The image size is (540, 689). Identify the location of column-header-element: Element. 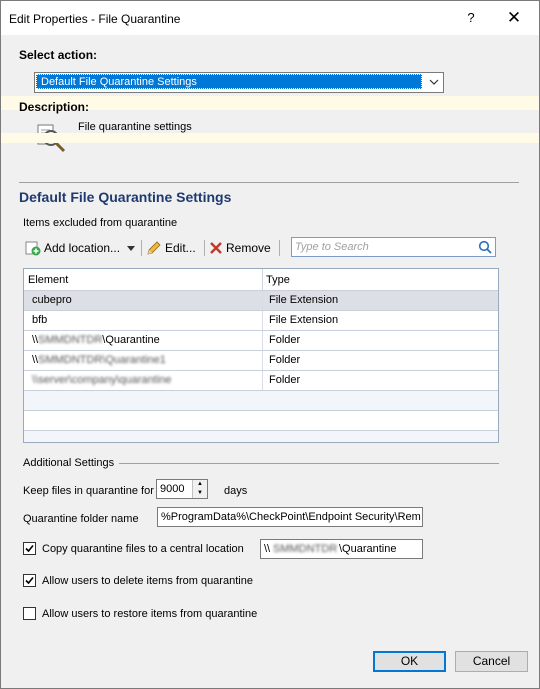
(46, 279).